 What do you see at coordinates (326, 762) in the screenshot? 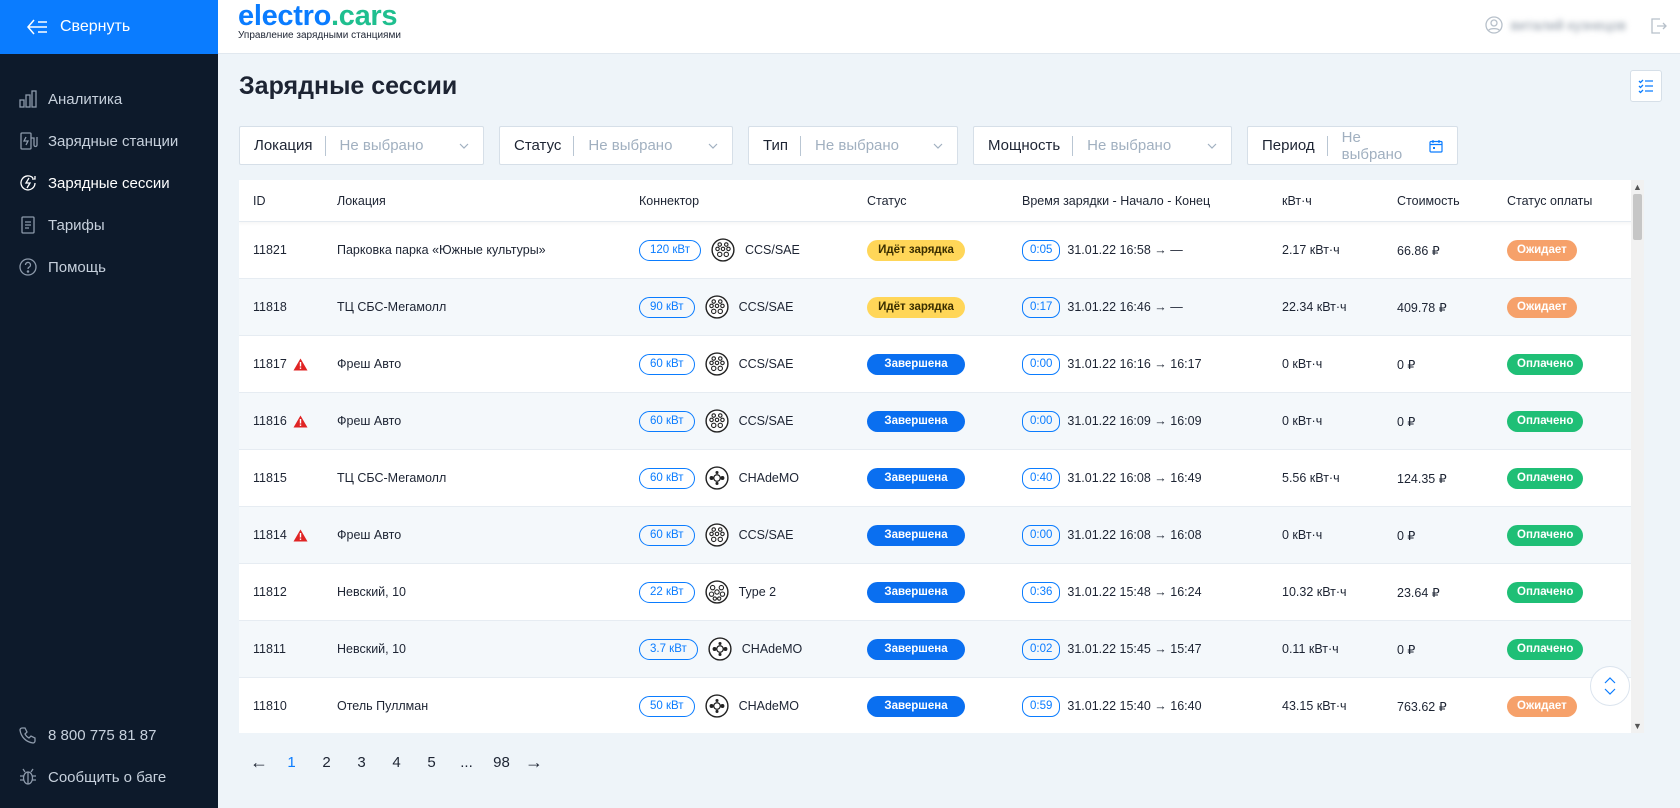
I see `page-link: 2` at bounding box center [326, 762].